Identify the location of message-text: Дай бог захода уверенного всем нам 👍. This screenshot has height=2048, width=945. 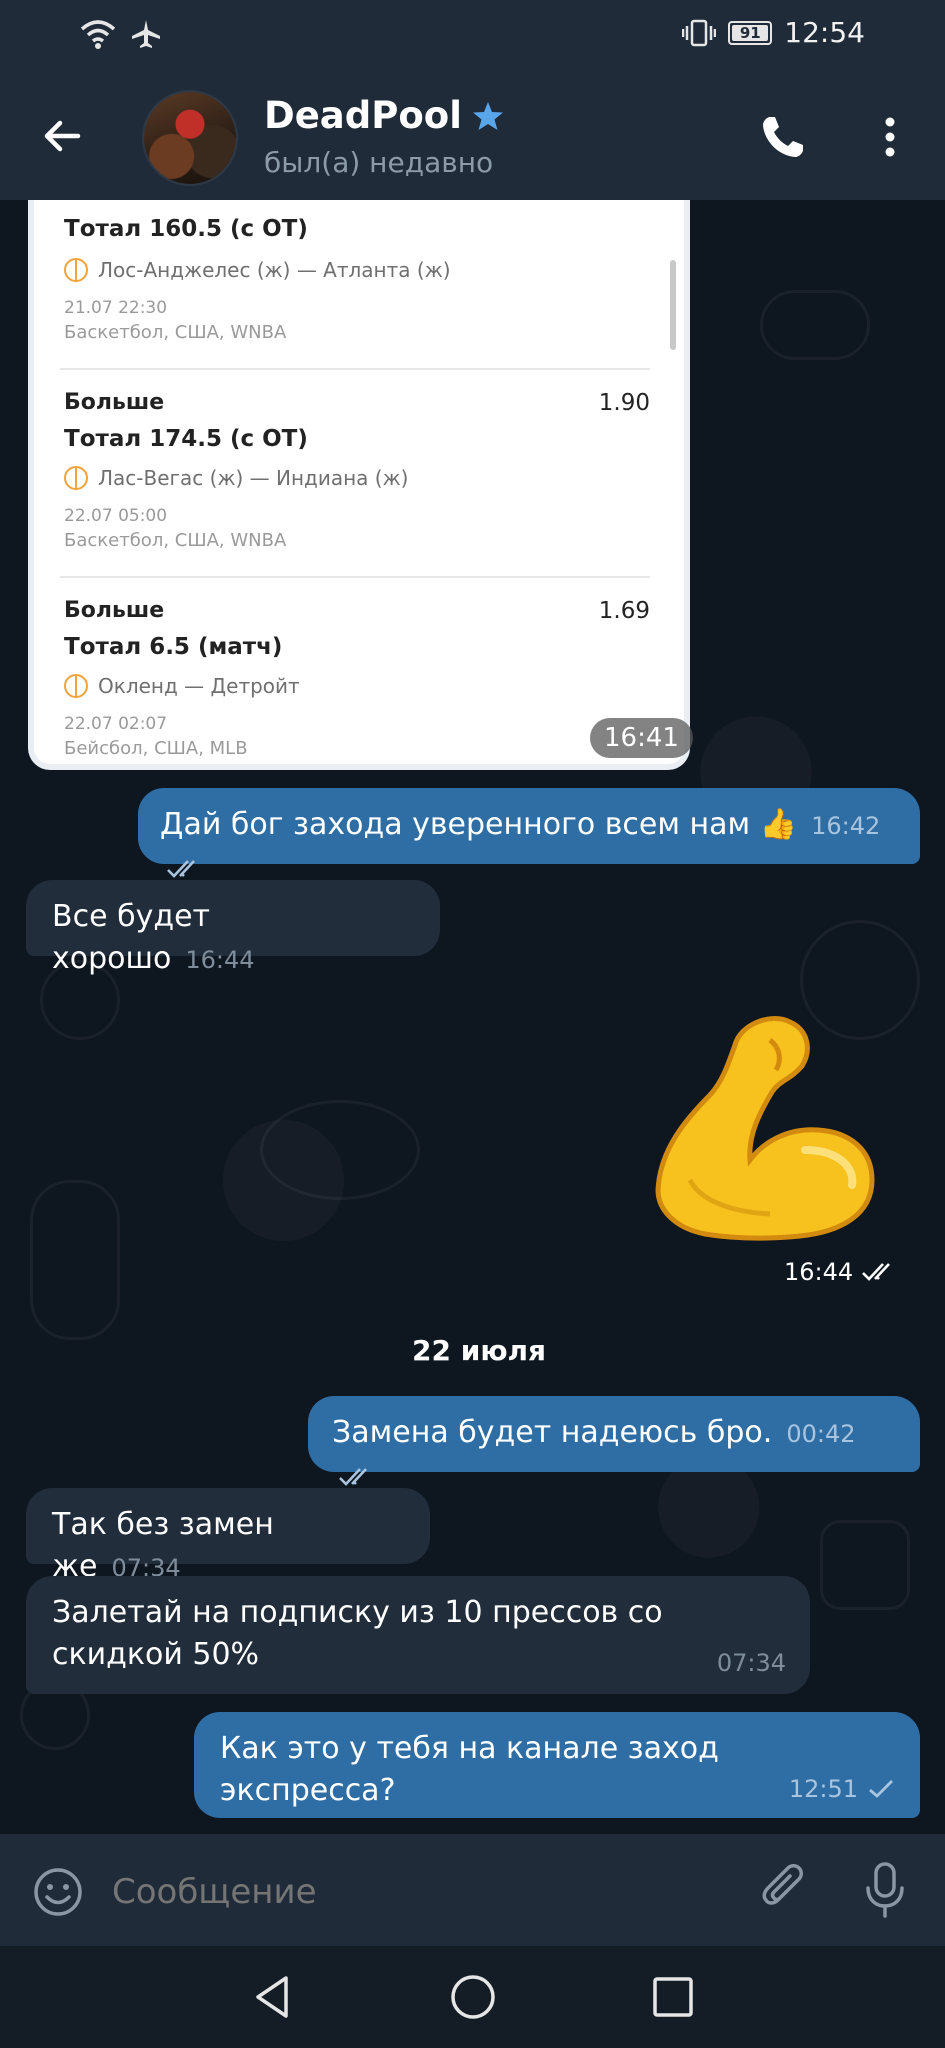
(479, 824).